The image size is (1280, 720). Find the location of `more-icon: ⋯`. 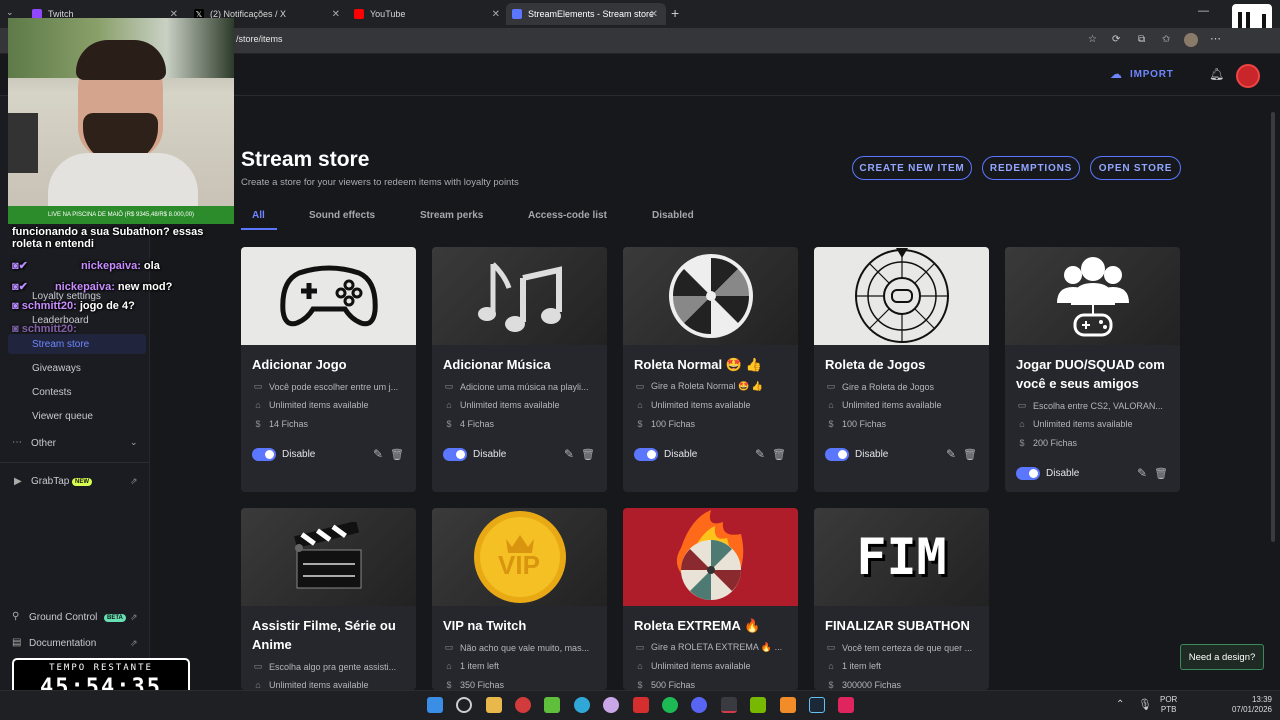

more-icon: ⋯ is located at coordinates (1215, 38).